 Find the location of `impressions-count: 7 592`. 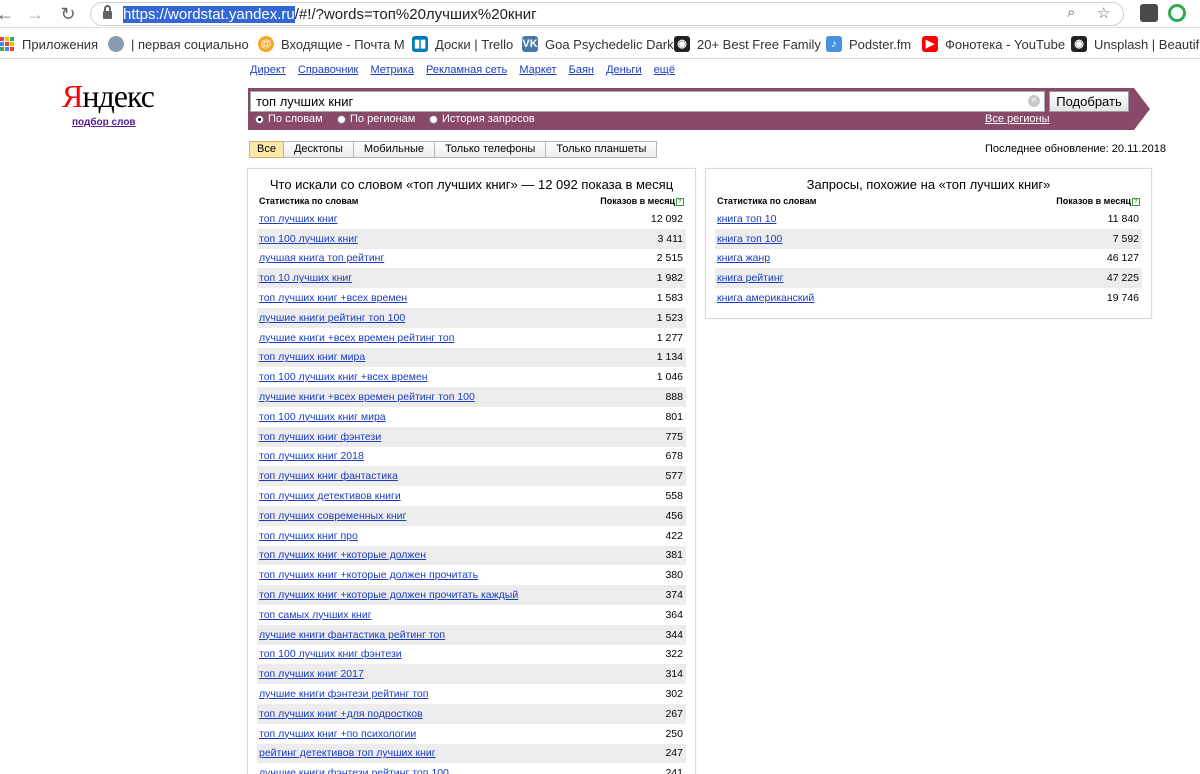

impressions-count: 7 592 is located at coordinates (1125, 238).